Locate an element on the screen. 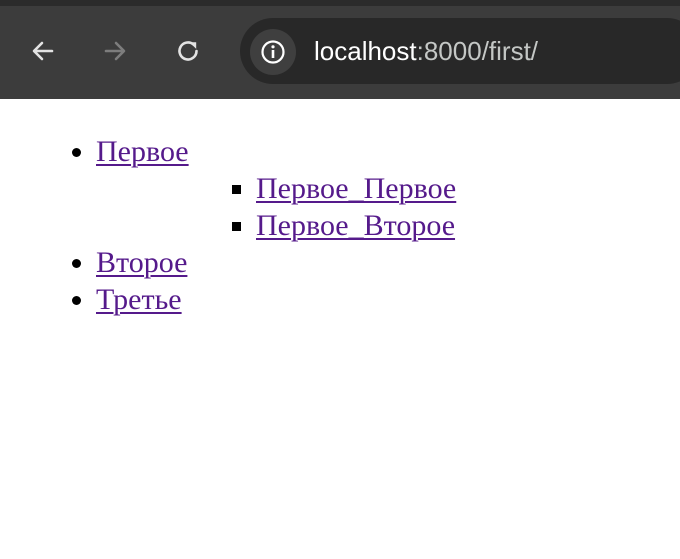  back-button is located at coordinates (43, 51).